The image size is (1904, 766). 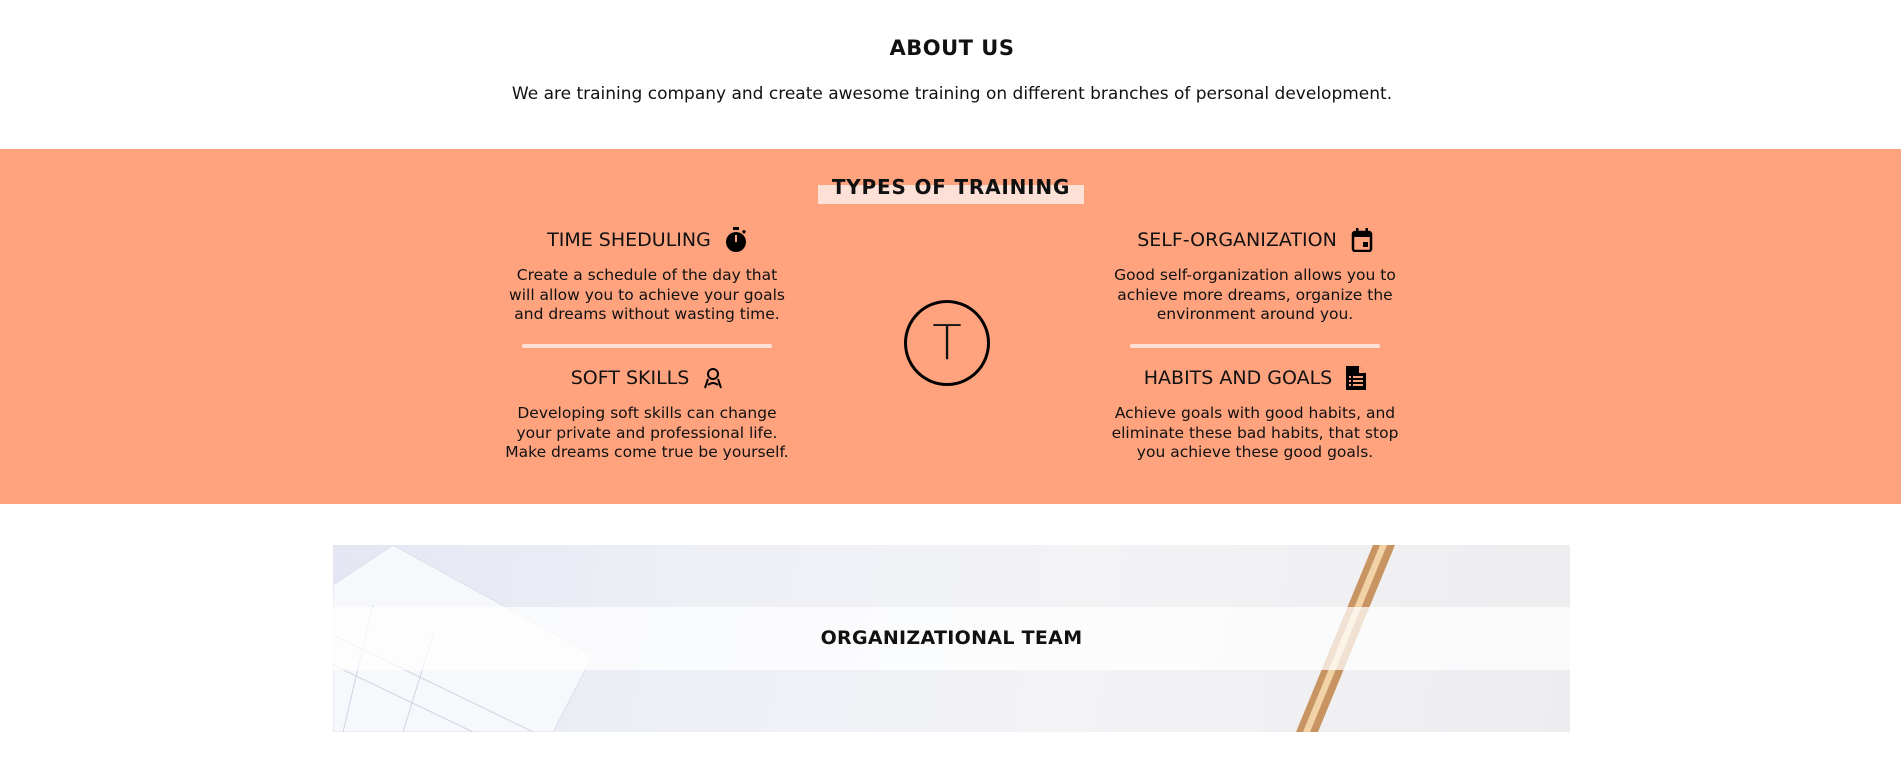 What do you see at coordinates (647, 314) in the screenshot?
I see `desc-line: and dreams without wasting time.` at bounding box center [647, 314].